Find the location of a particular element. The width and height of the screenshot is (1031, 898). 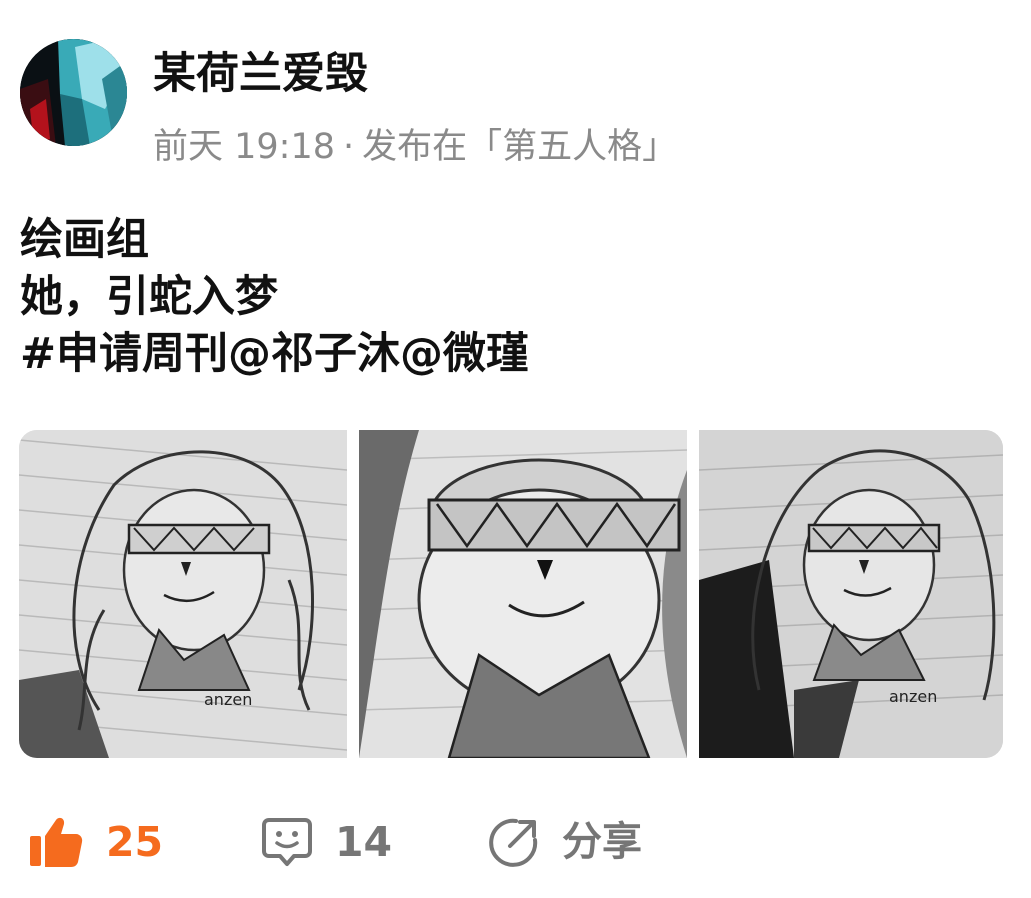

post-line-title: 她，引蛇入梦 is located at coordinates (149, 297).